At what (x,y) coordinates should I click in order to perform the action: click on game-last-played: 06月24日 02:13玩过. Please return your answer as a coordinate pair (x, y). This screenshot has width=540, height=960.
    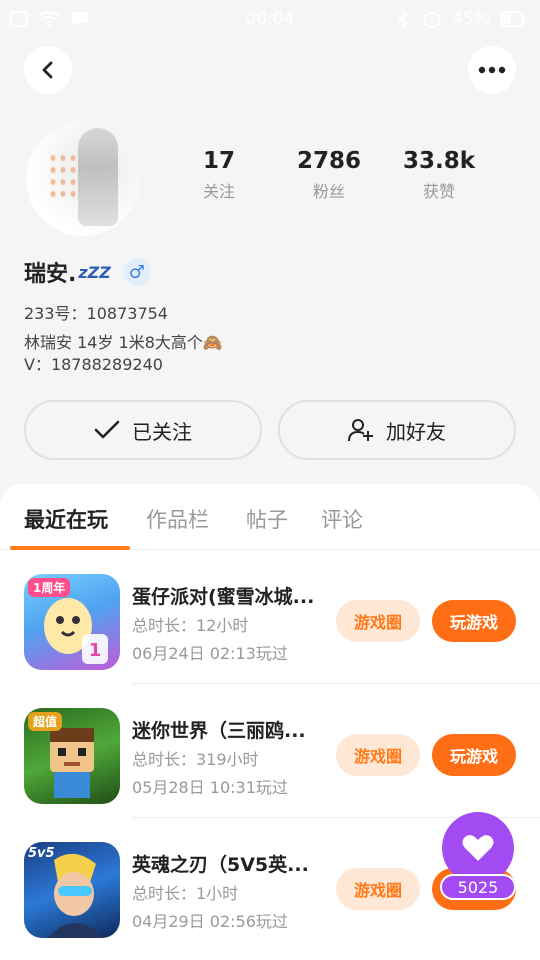
    Looking at the image, I should click on (210, 653).